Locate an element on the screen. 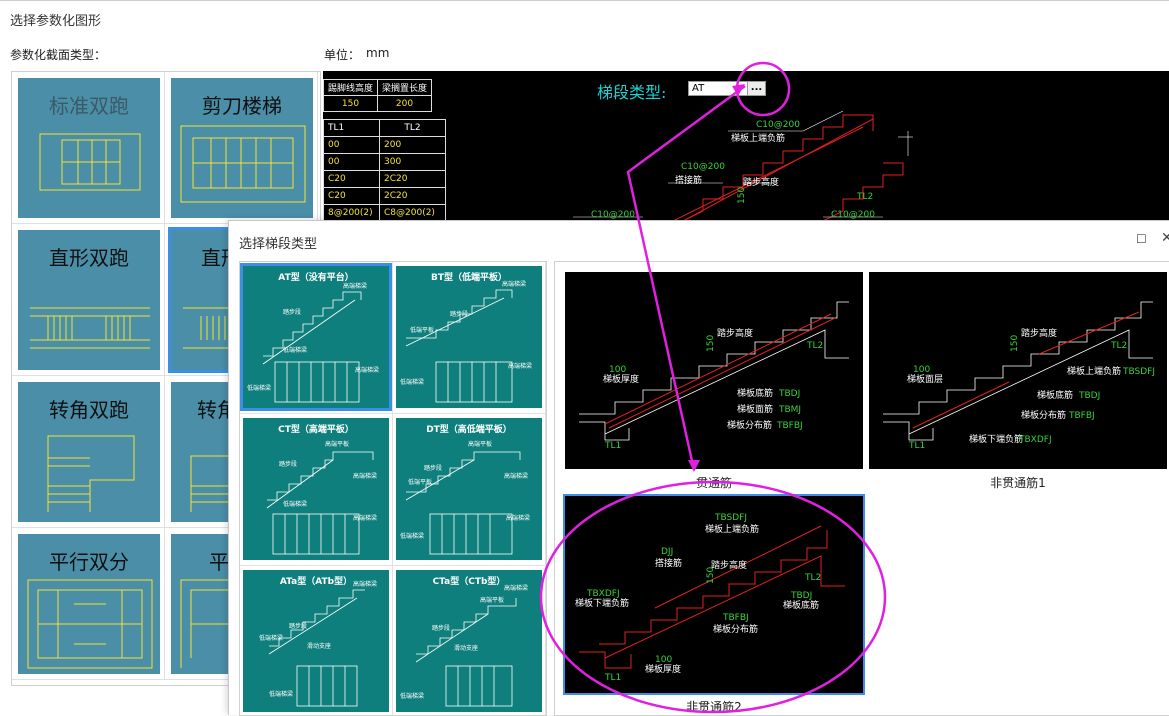 This screenshot has width=1169, height=716. stair-type-cell: 标准双跑 is located at coordinates (88, 148).